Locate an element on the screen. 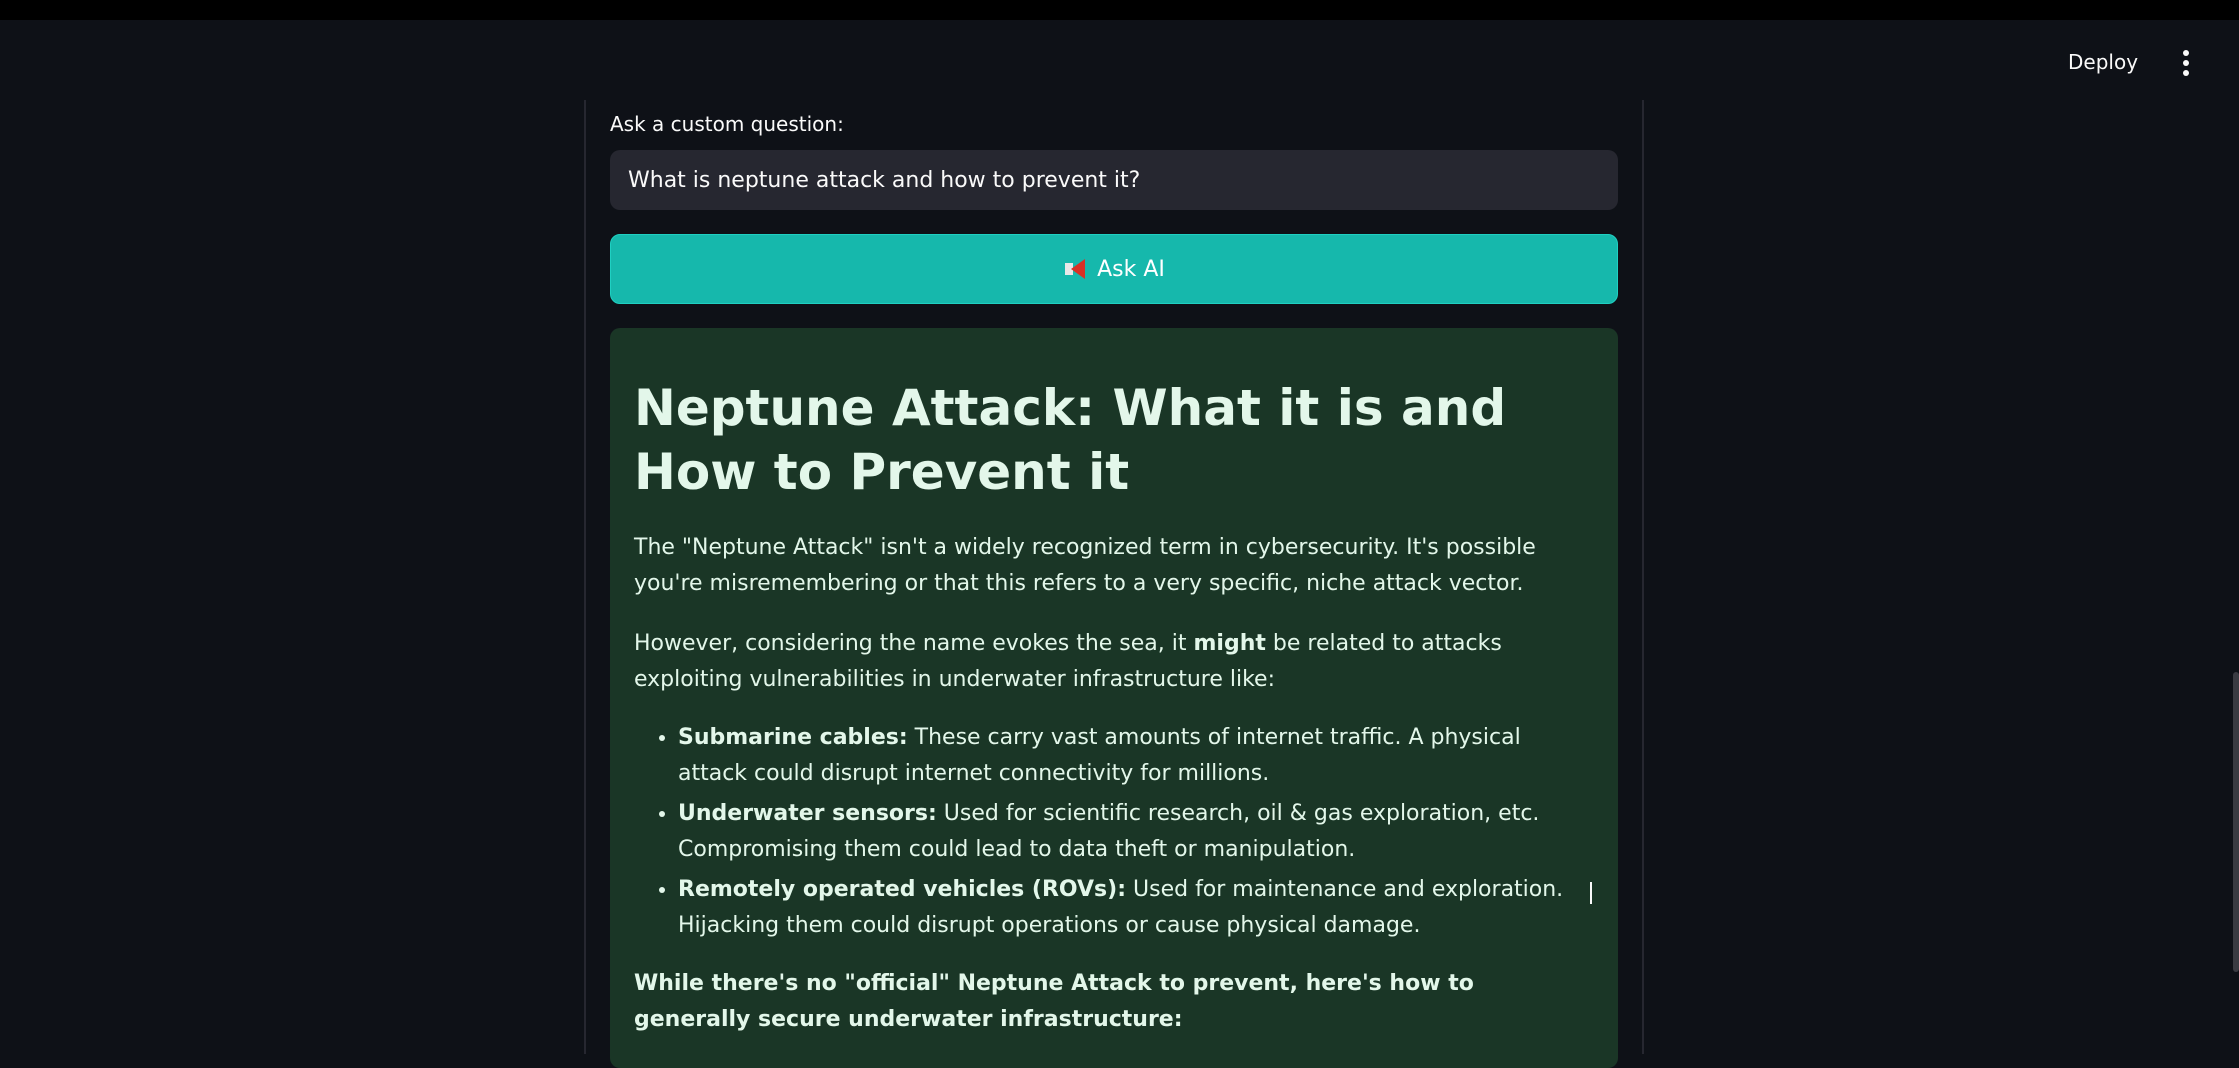  page-scrollbar is located at coordinates (2236, 822).